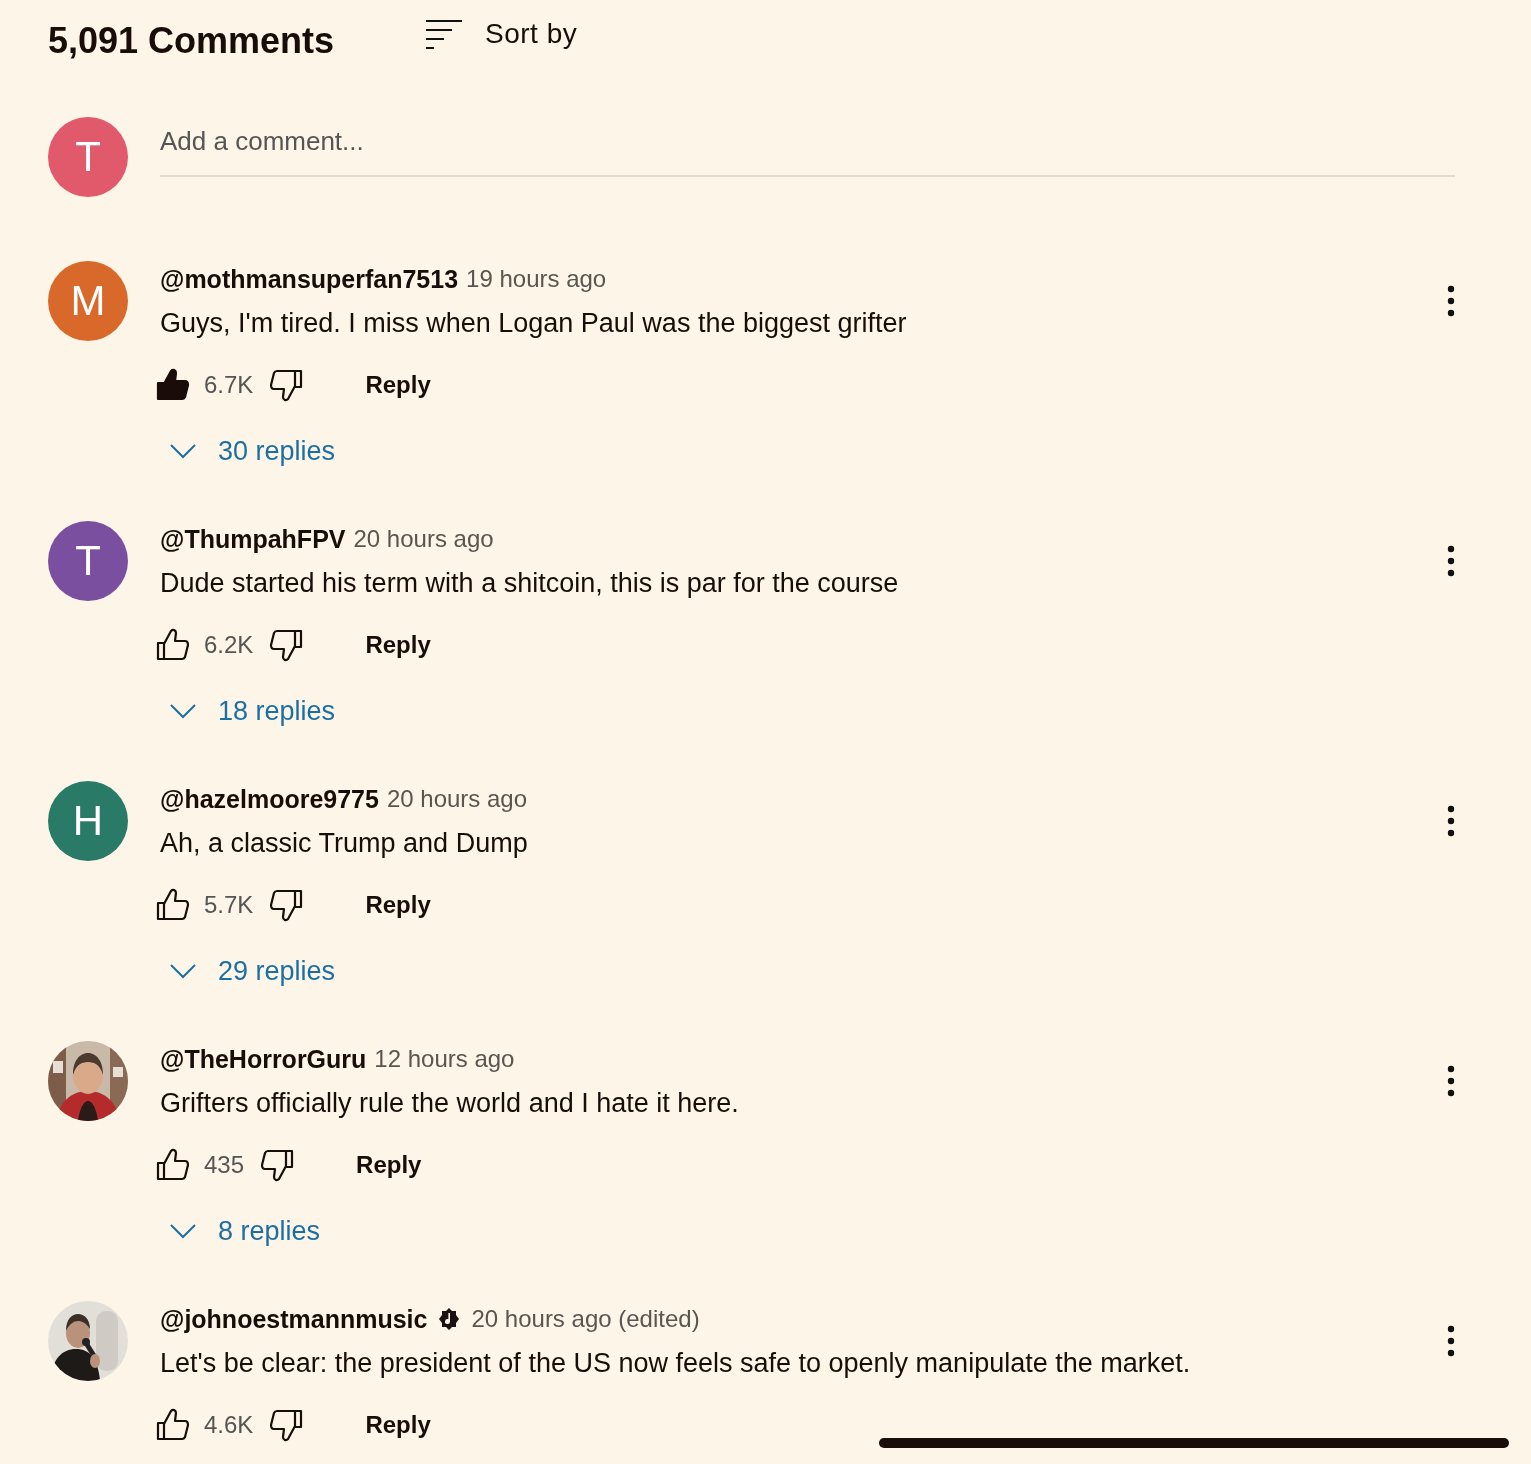 The width and height of the screenshot is (1531, 1464). Describe the element at coordinates (269, 799) in the screenshot. I see `username-link: @hazelmoore9775` at that location.